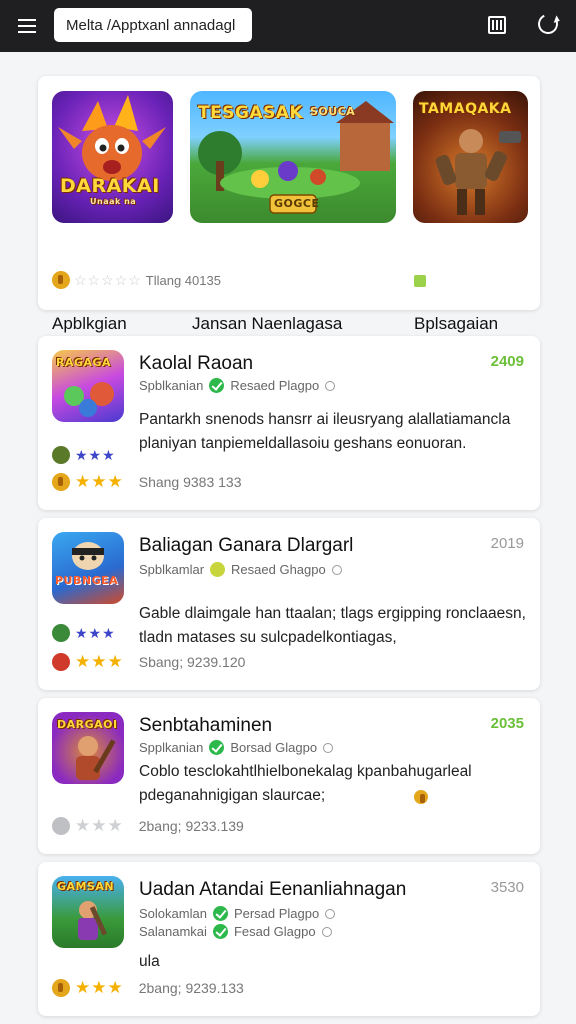  Describe the element at coordinates (278, 569) in the screenshot. I see `developer-name: Resaed Ghagpo` at that location.